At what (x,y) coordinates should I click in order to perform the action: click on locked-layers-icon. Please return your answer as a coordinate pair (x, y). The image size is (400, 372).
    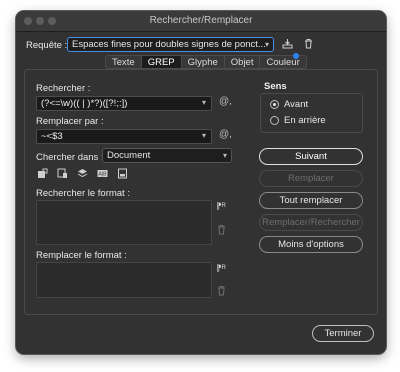
    Looking at the image, I should click on (42, 173).